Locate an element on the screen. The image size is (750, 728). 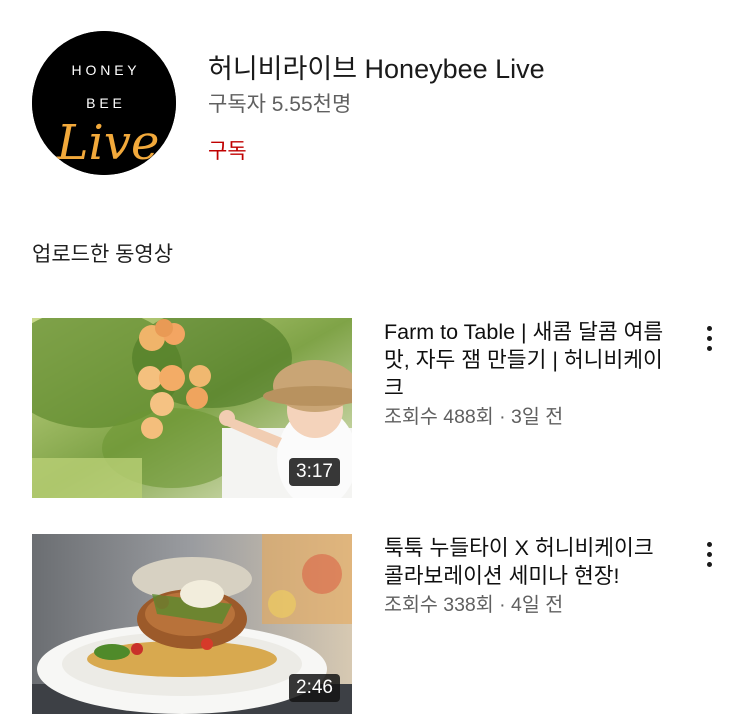
avatar-line2: B E E is located at coordinates (104, 103).